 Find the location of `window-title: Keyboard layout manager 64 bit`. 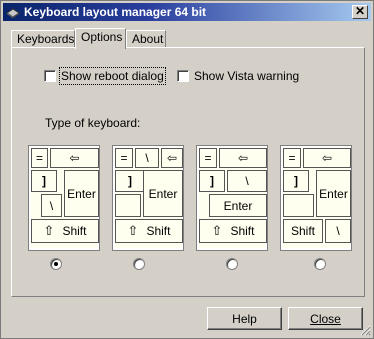

window-title: Keyboard layout manager 64 bit is located at coordinates (115, 12).